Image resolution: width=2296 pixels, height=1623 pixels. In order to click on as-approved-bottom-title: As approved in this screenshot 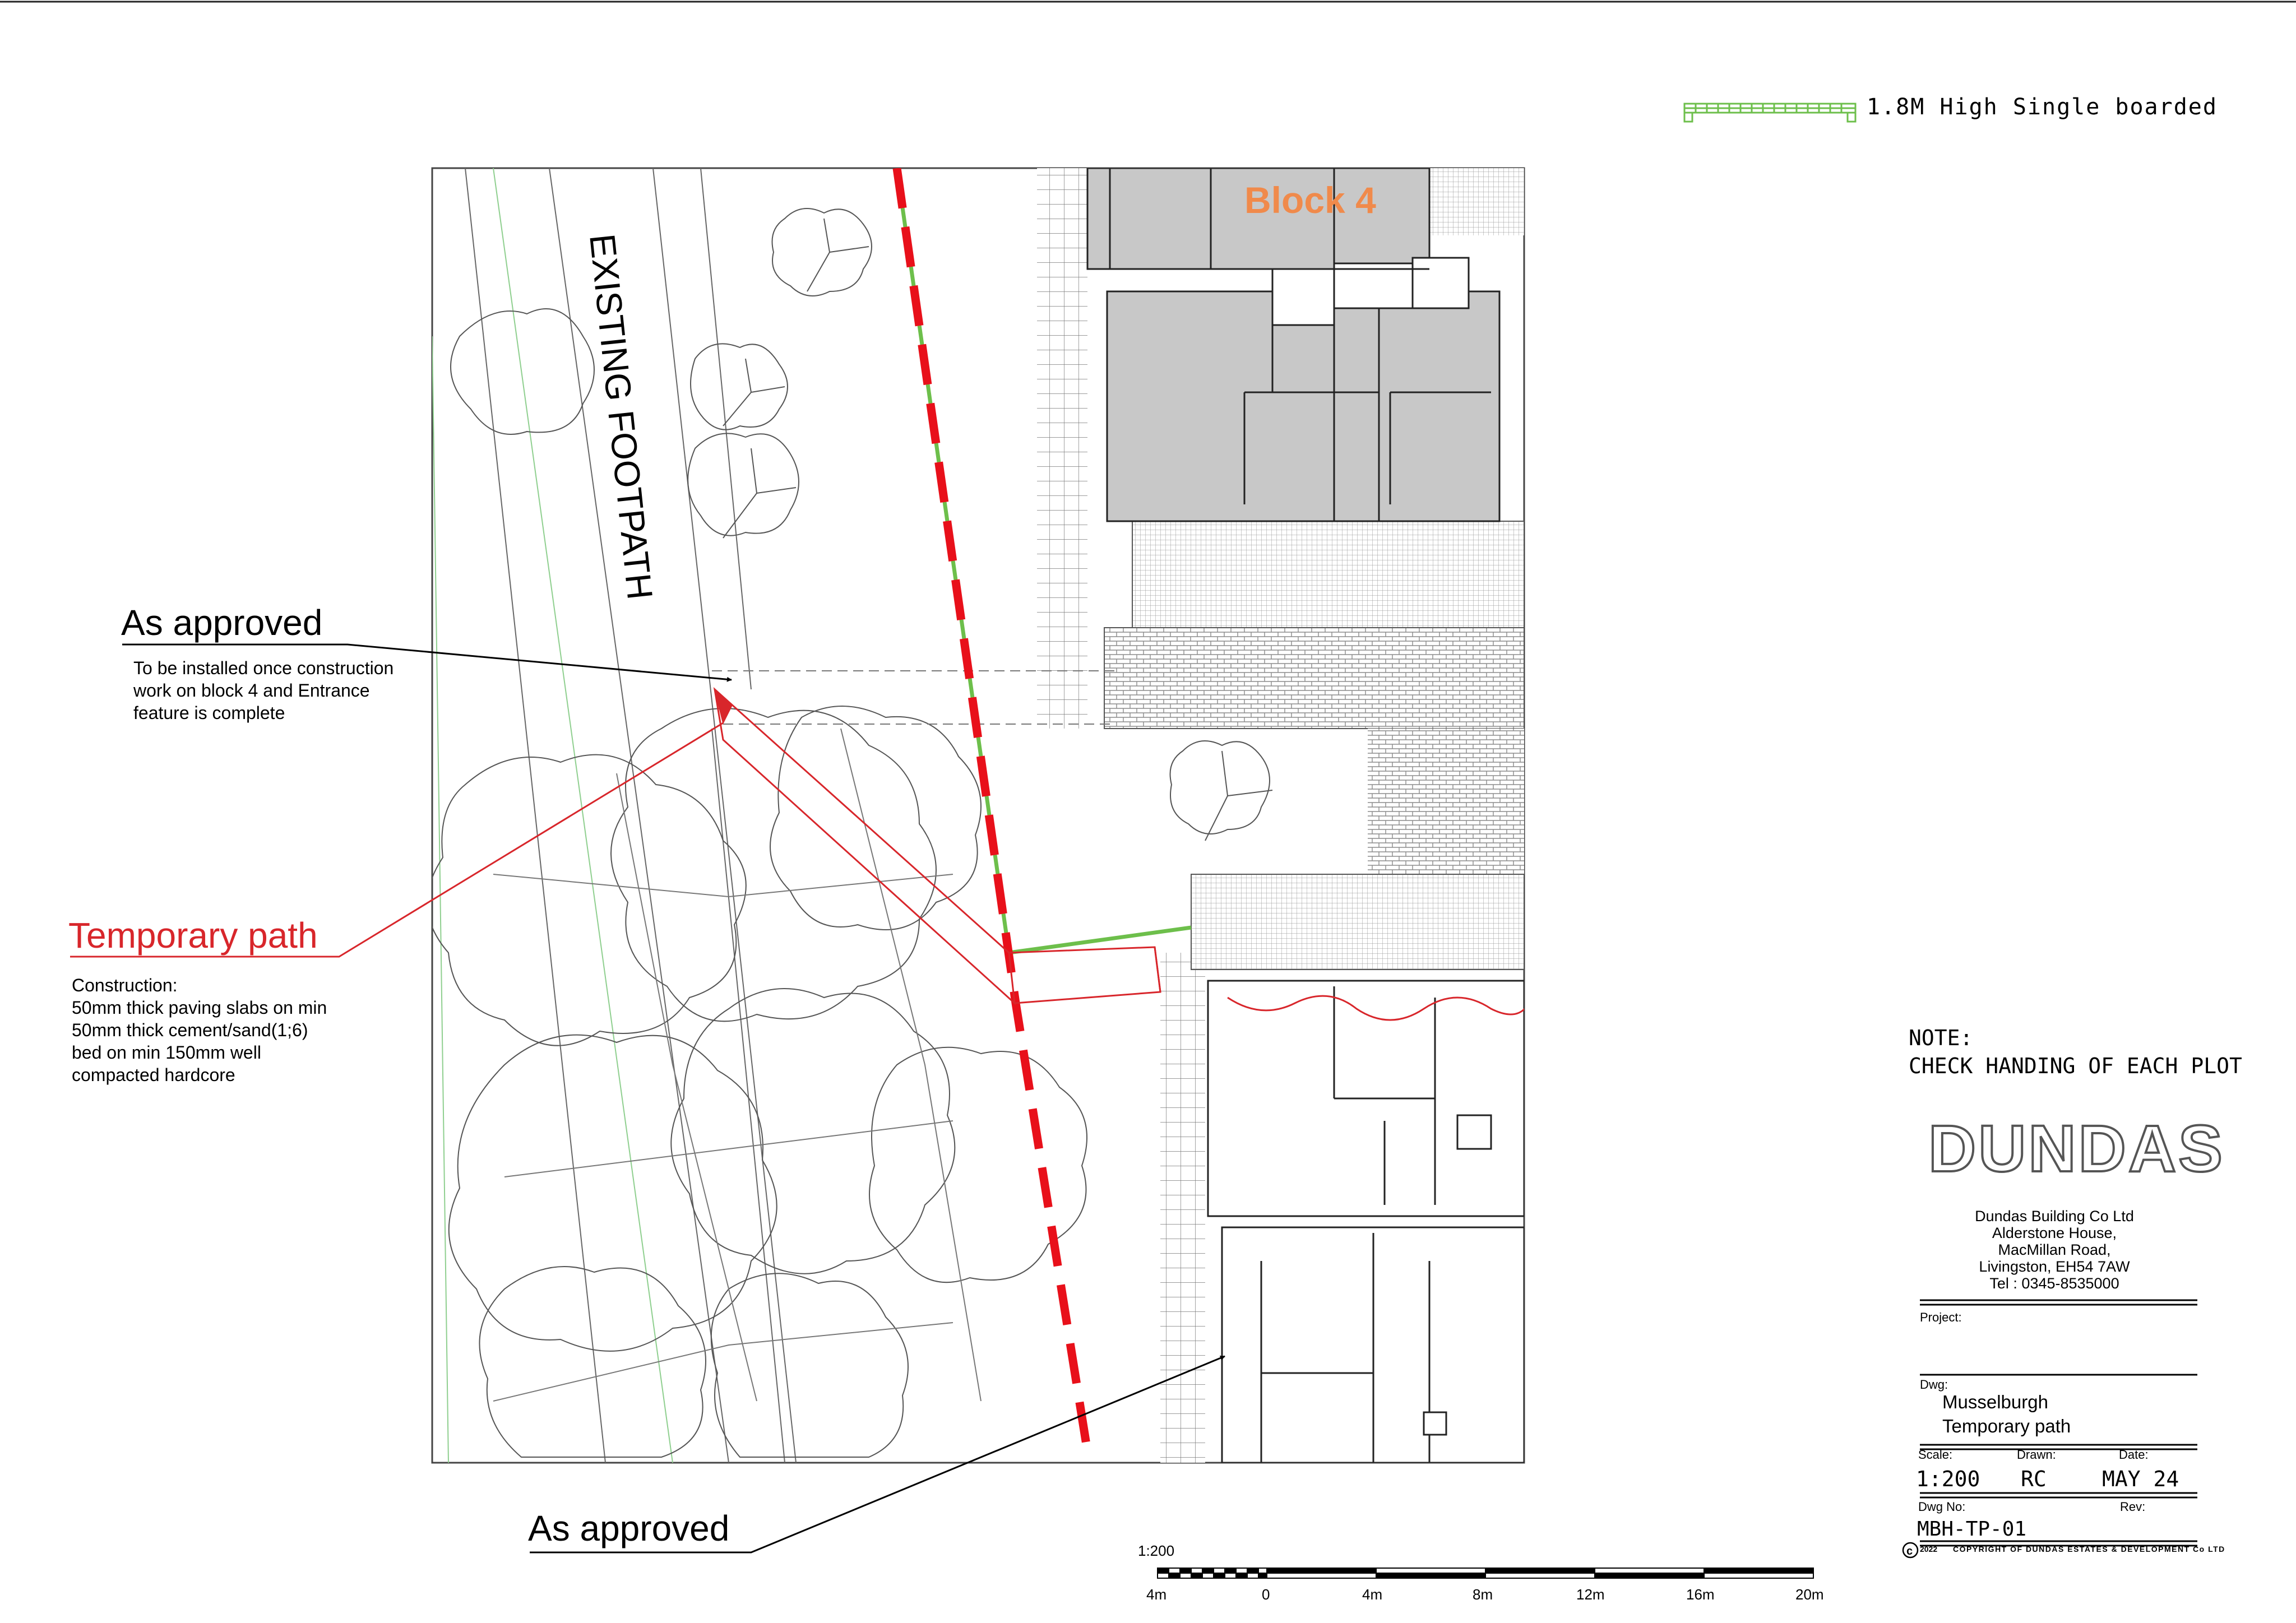, I will do `click(629, 1528)`.